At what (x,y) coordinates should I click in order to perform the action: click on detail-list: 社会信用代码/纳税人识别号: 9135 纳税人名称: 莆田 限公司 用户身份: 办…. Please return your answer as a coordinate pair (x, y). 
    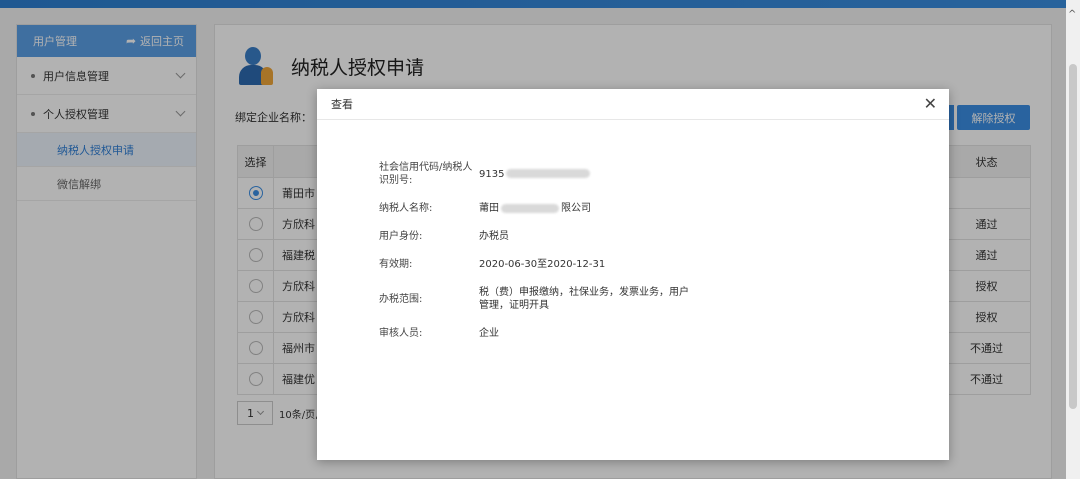
    Looking at the image, I should click on (549, 258).